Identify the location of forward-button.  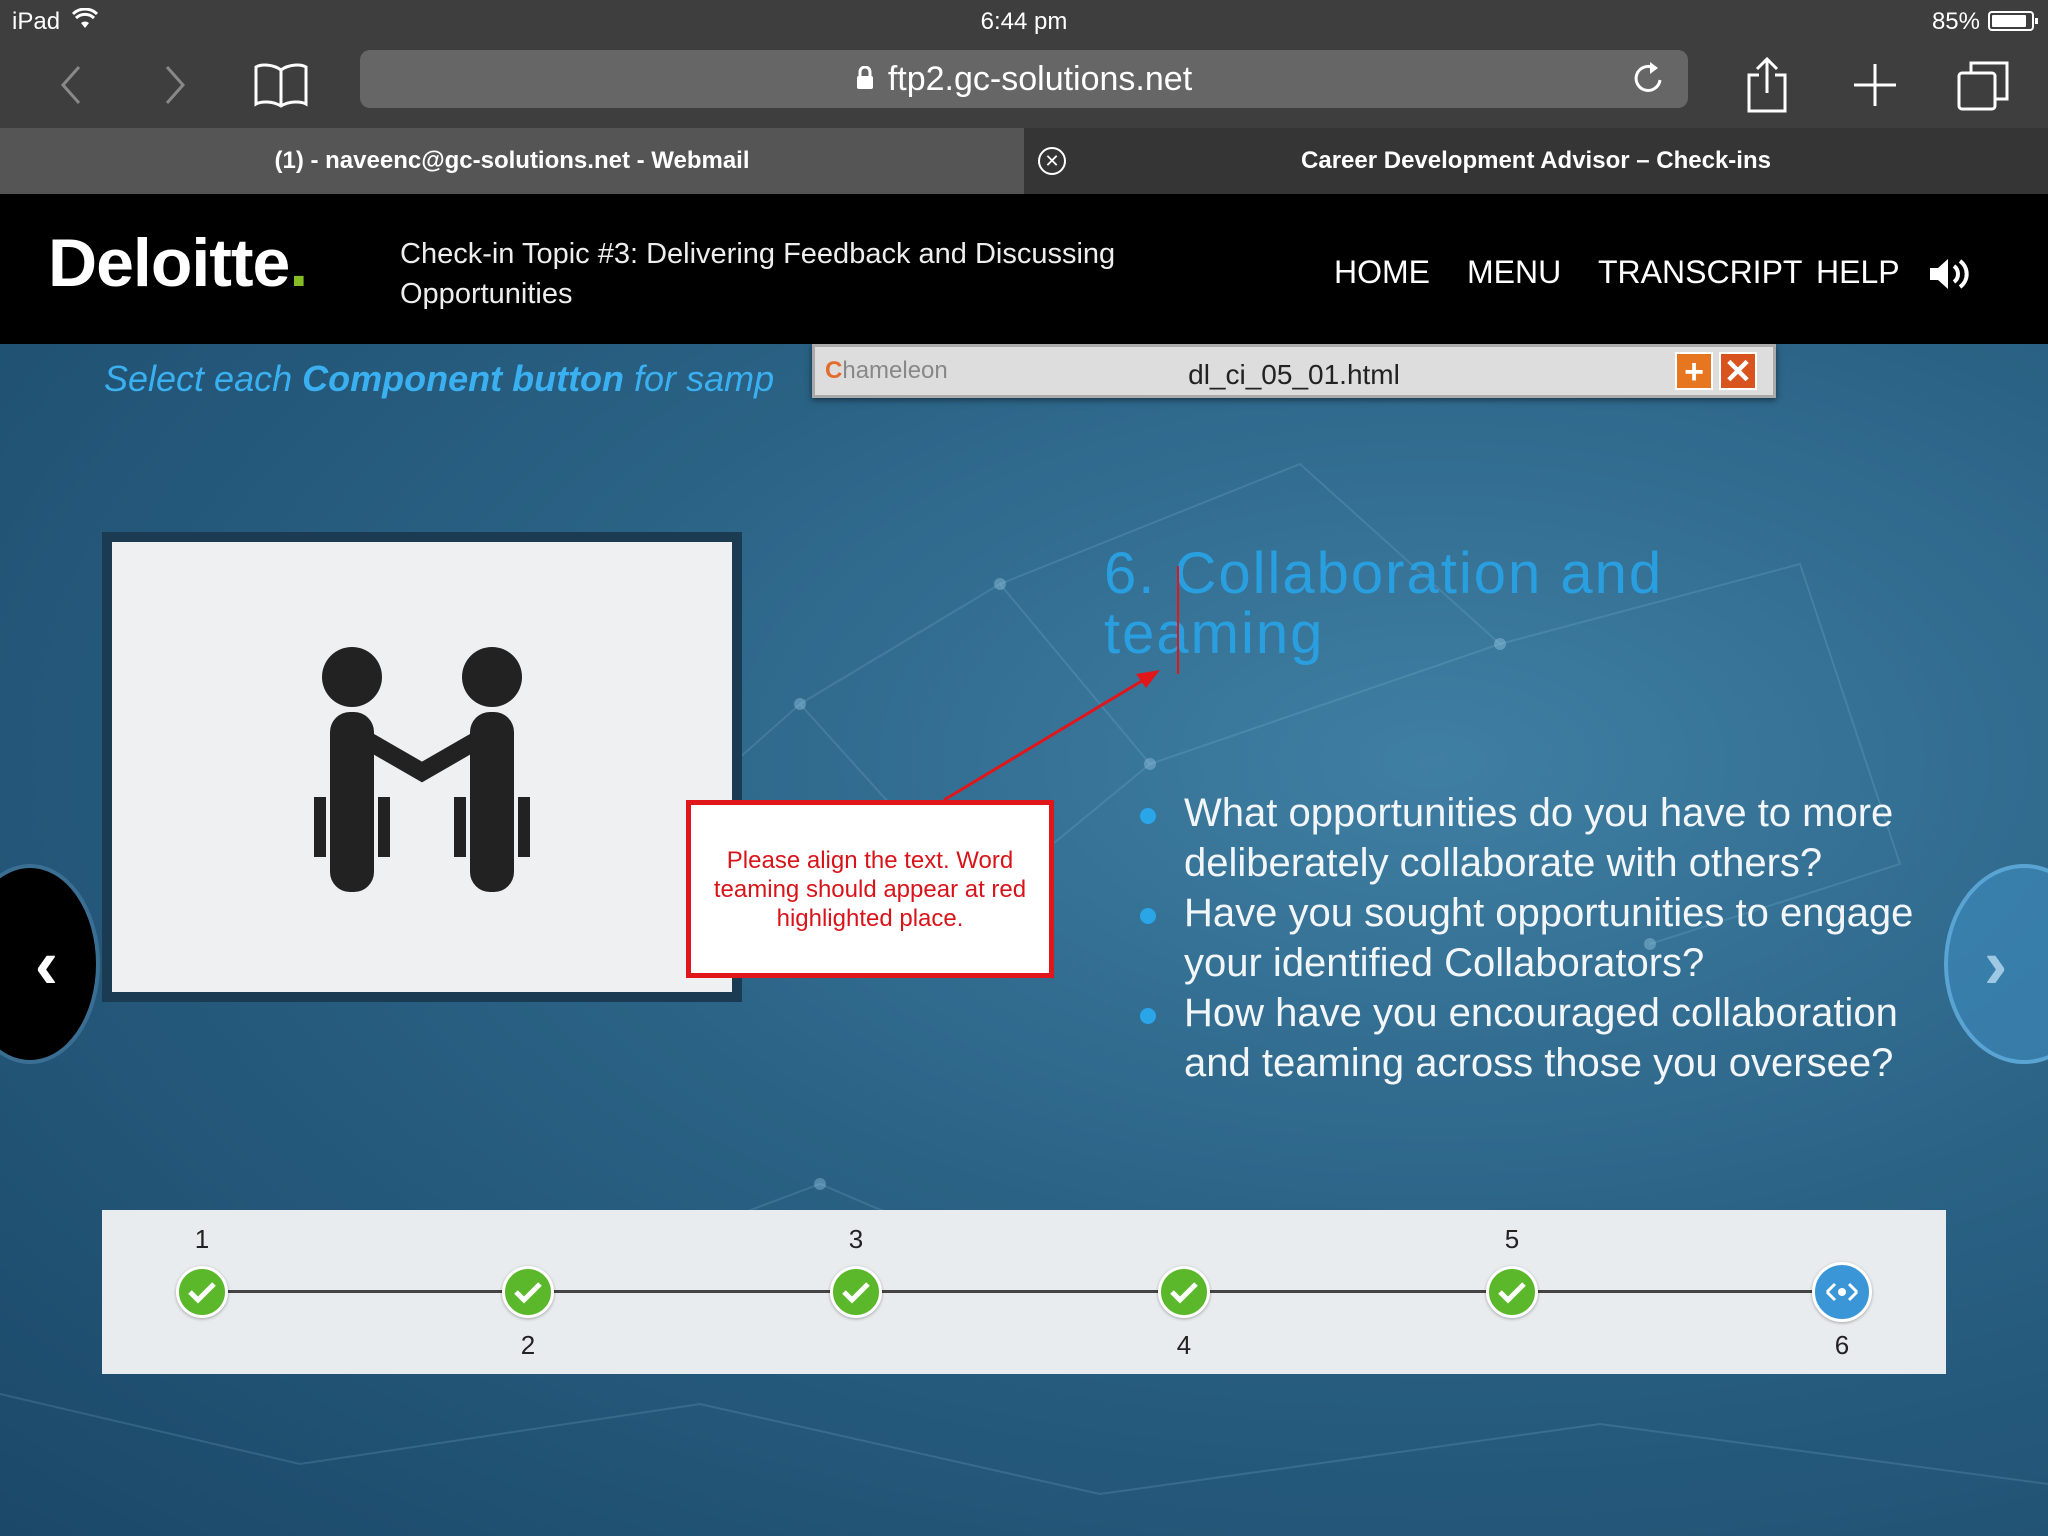
(175, 85).